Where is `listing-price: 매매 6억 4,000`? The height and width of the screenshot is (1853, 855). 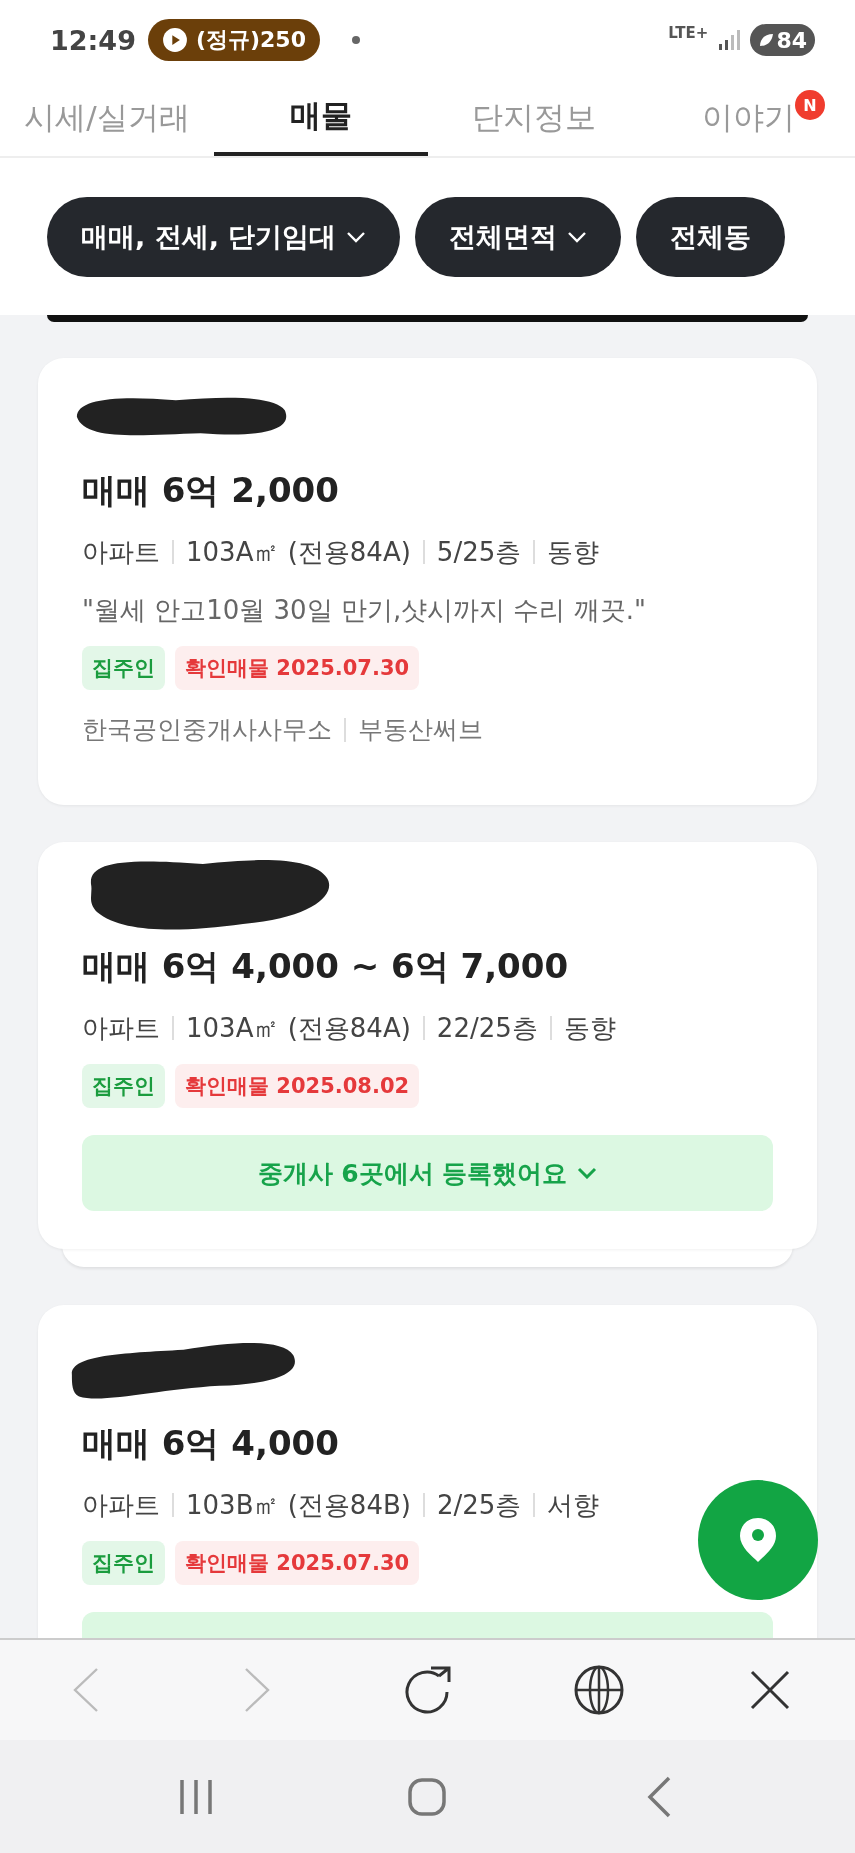
listing-price: 매매 6억 4,000 is located at coordinates (211, 1443).